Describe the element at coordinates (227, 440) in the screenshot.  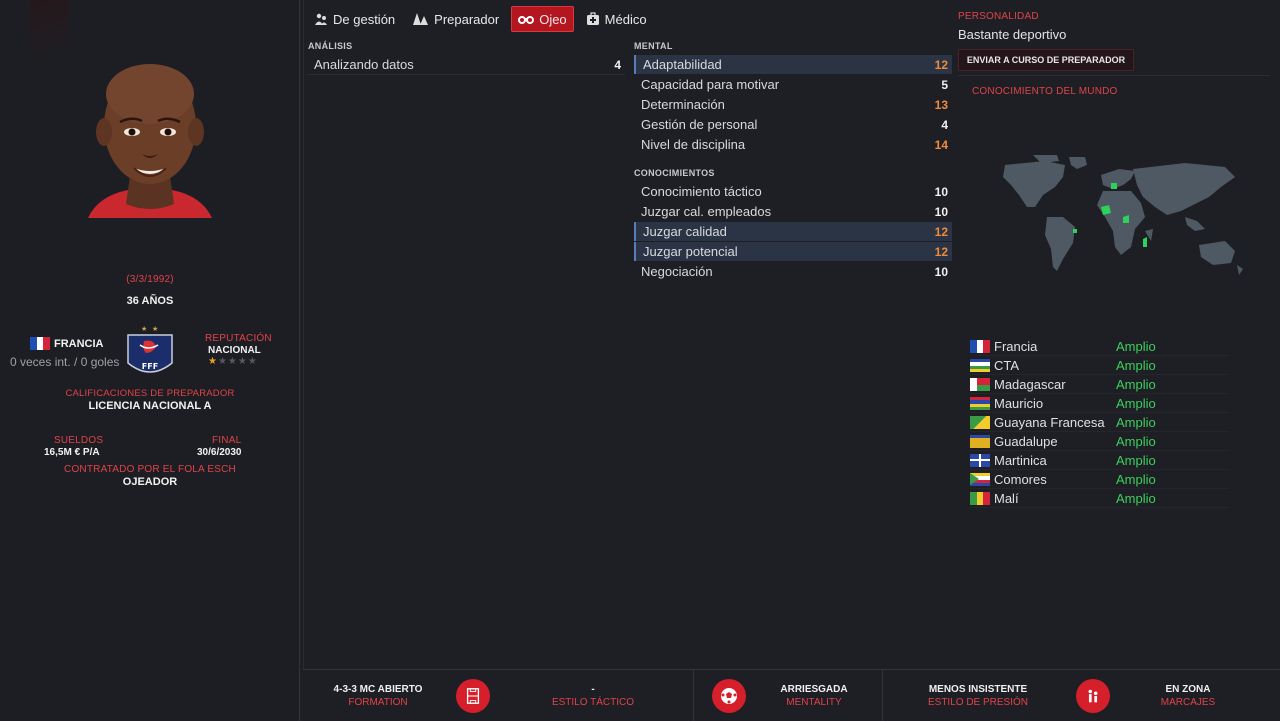
I see `contract-end-label: FINAL` at that location.